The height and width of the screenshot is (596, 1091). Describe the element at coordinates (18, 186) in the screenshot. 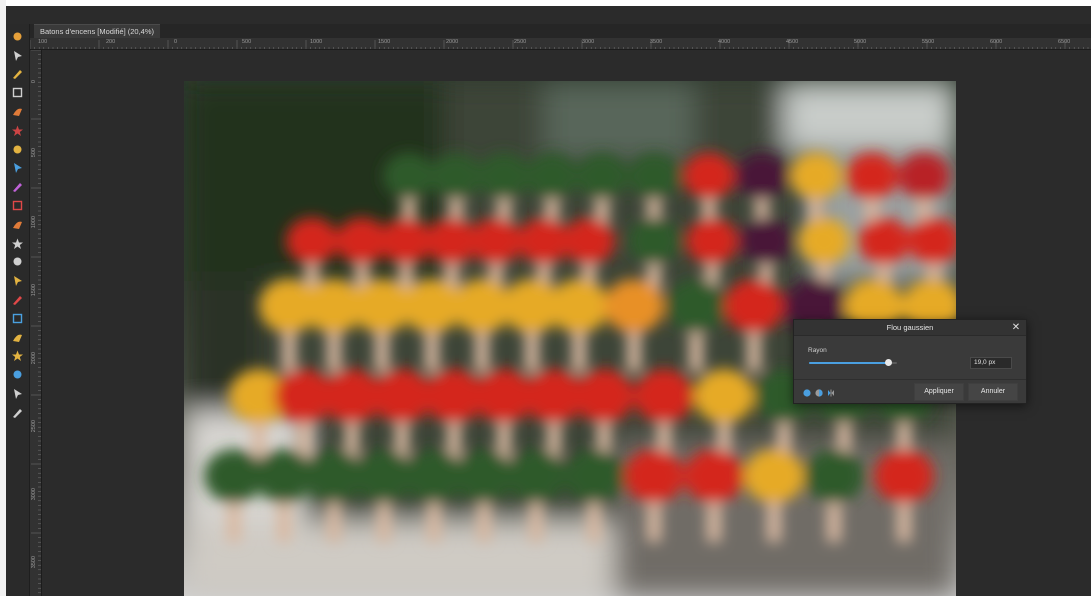

I see `color-wheel-icon` at that location.